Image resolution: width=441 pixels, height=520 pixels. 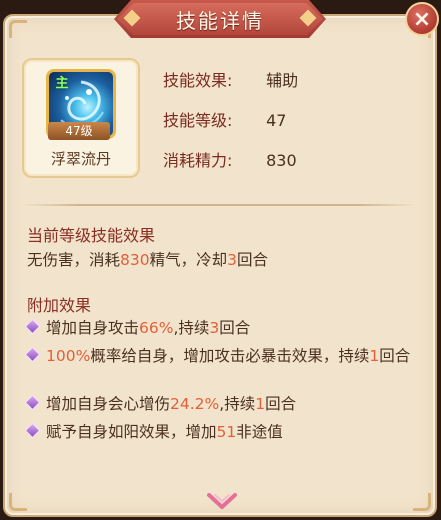 I want to click on title-banner: 技能详情, so click(x=220, y=19).